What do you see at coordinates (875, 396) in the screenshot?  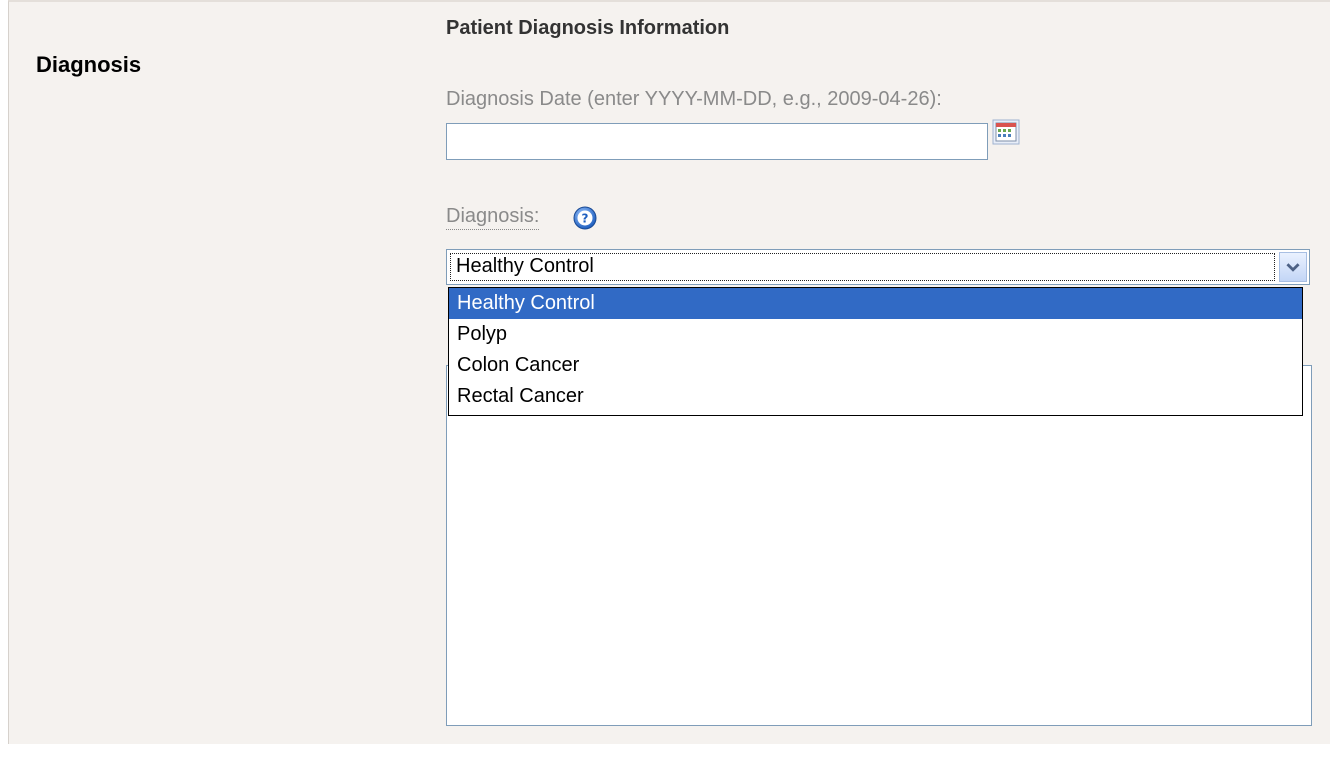 I see `option-rectal-cancer: Rectal Cancer` at bounding box center [875, 396].